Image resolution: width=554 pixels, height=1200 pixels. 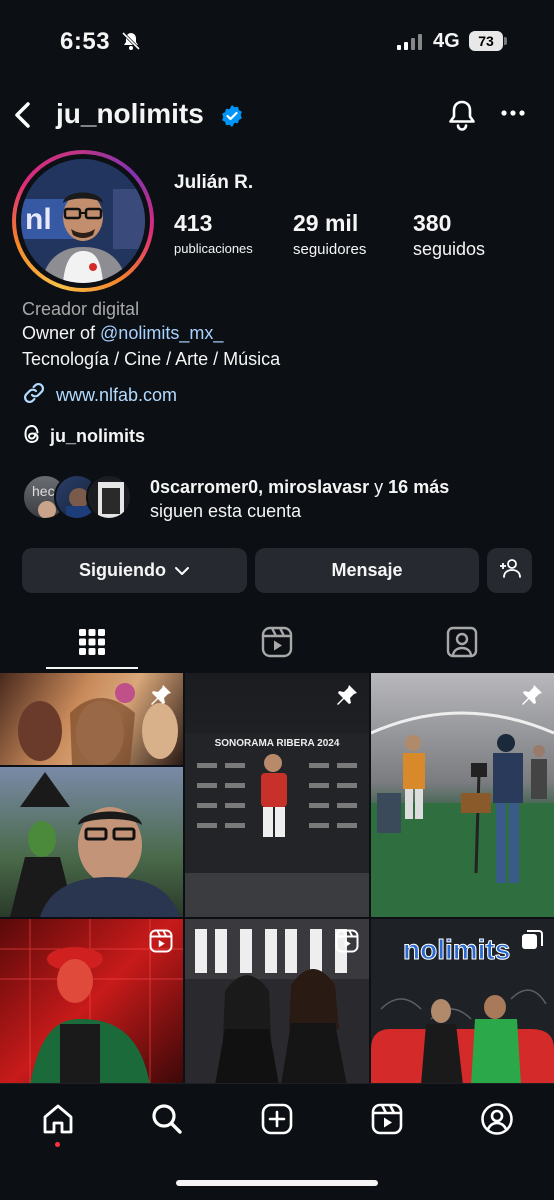 I want to click on post-thumbnail: nolimits, so click(x=462, y=1002).